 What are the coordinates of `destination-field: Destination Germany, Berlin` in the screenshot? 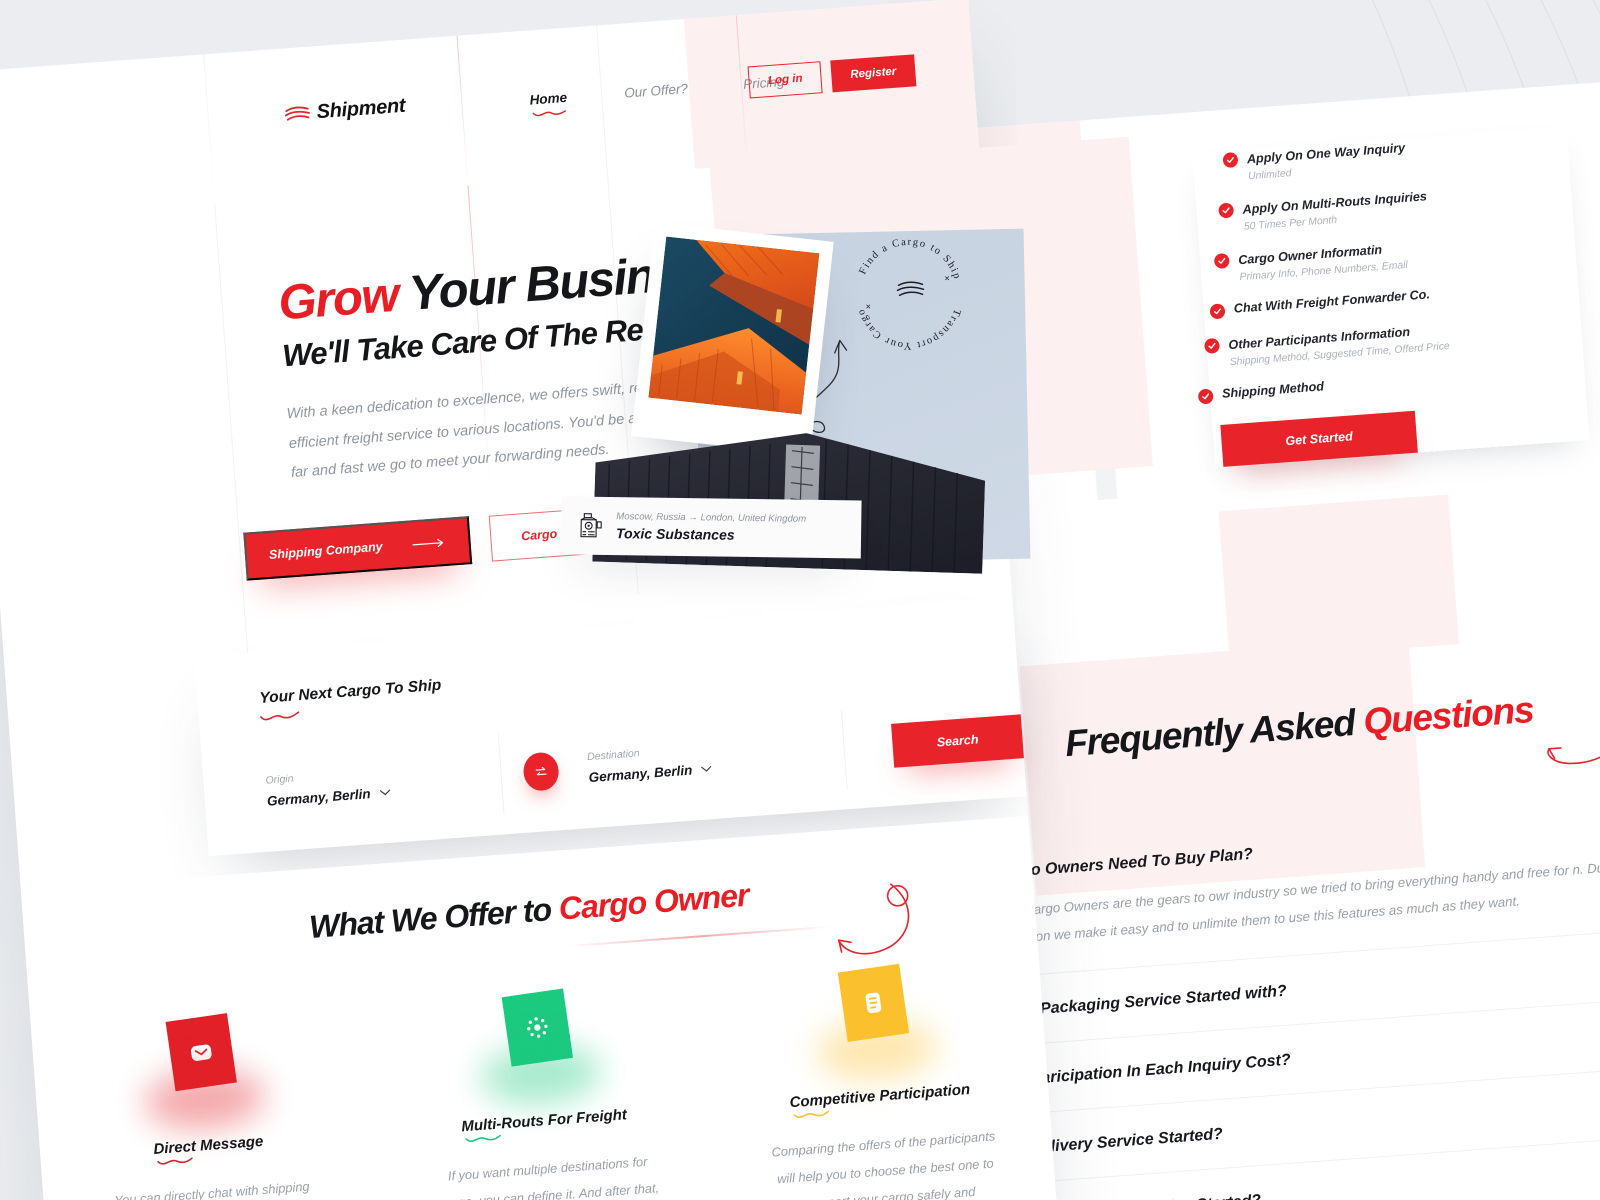 It's located at (713, 759).